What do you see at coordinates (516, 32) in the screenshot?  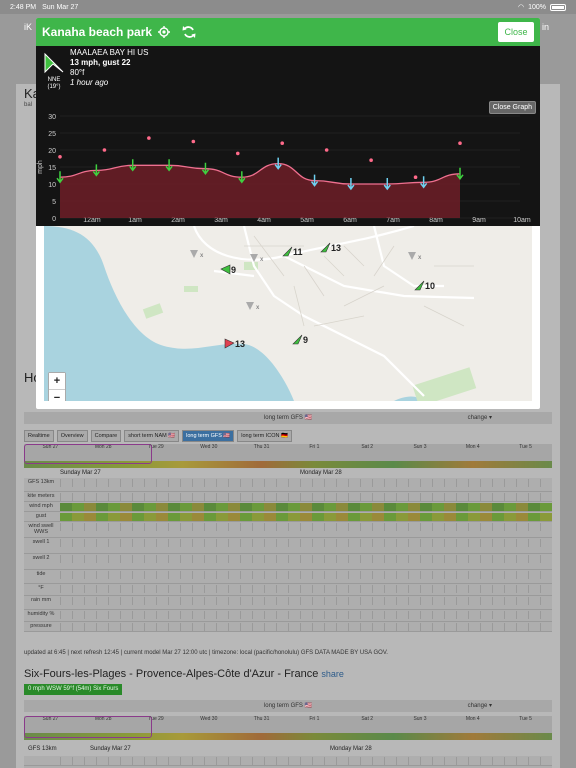 I see `close-button: Close` at bounding box center [516, 32].